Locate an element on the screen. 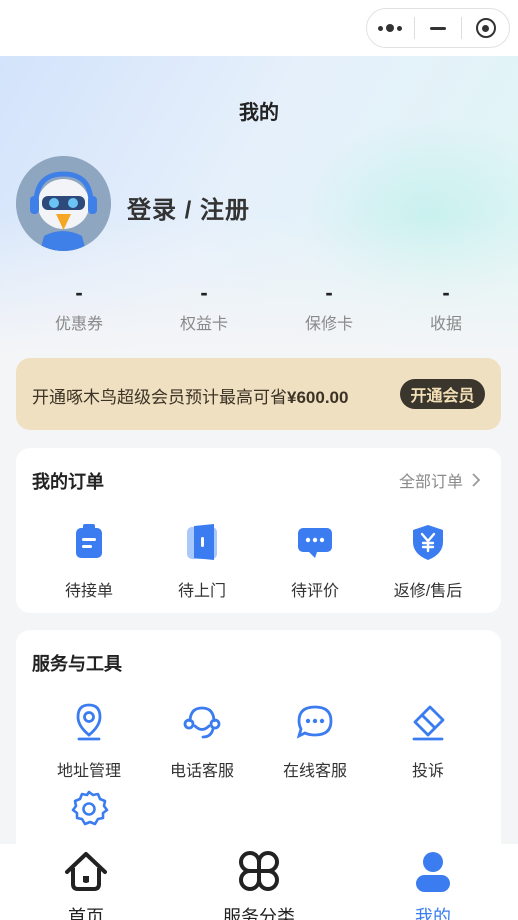 Image resolution: width=518 pixels, height=920 pixels. chat-icon is located at coordinates (315, 543).